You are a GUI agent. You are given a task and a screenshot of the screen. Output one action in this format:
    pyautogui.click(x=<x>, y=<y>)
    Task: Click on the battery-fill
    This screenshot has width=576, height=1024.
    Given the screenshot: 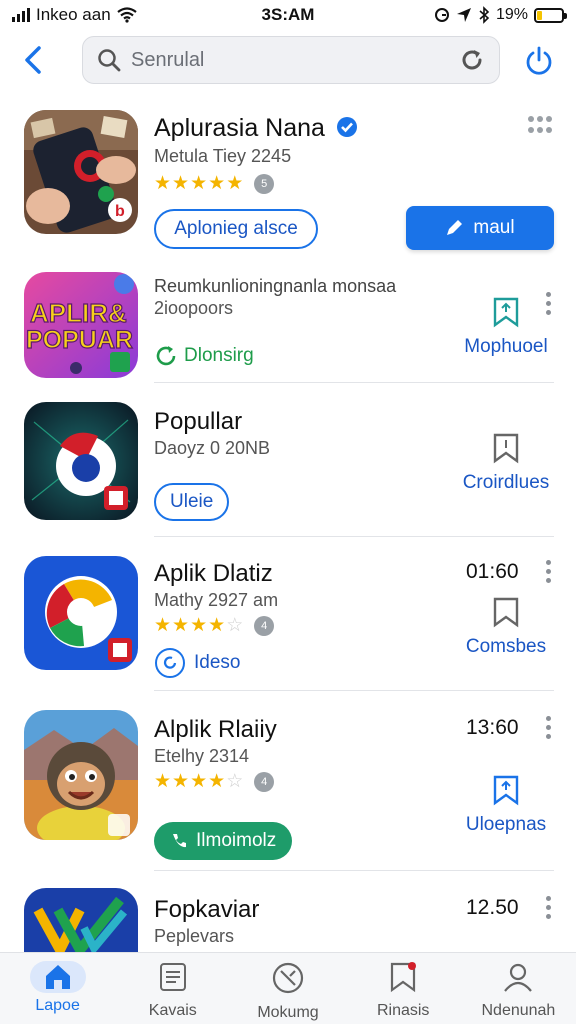 What is the action you would take?
    pyautogui.click(x=539, y=15)
    